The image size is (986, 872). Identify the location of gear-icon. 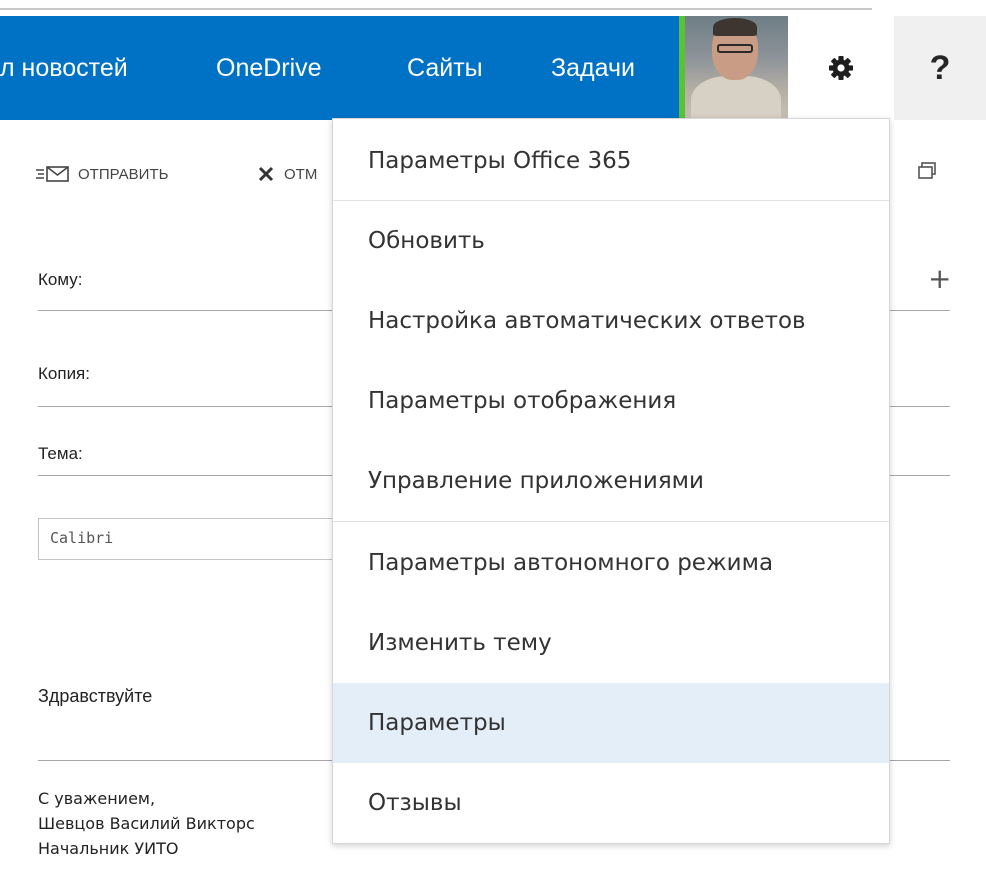
(841, 68).